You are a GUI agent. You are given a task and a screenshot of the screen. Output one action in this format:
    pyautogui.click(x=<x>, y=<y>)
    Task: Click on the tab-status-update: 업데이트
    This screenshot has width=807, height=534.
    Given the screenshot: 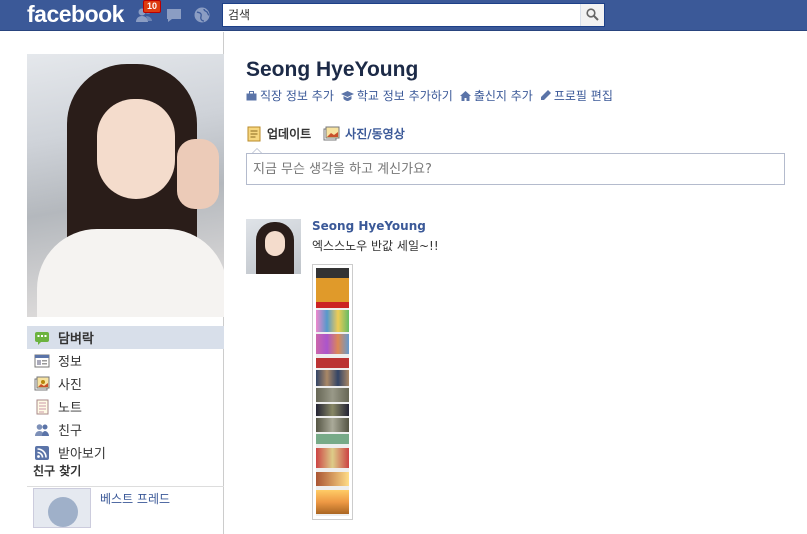 What is the action you would take?
    pyautogui.click(x=278, y=133)
    